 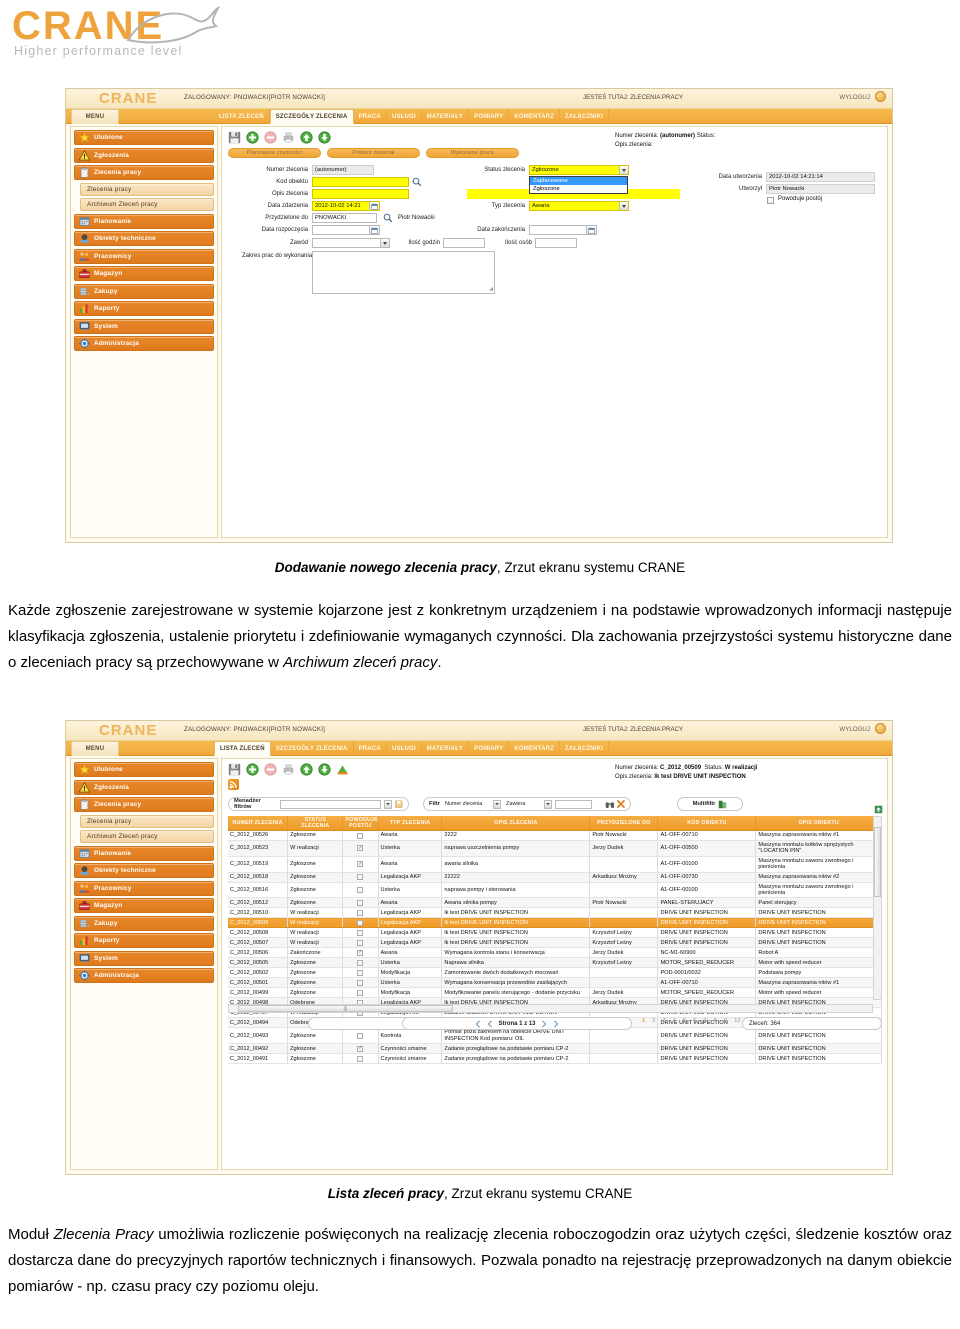 What do you see at coordinates (623, 206) in the screenshot?
I see `chevron-down-icon-typ` at bounding box center [623, 206].